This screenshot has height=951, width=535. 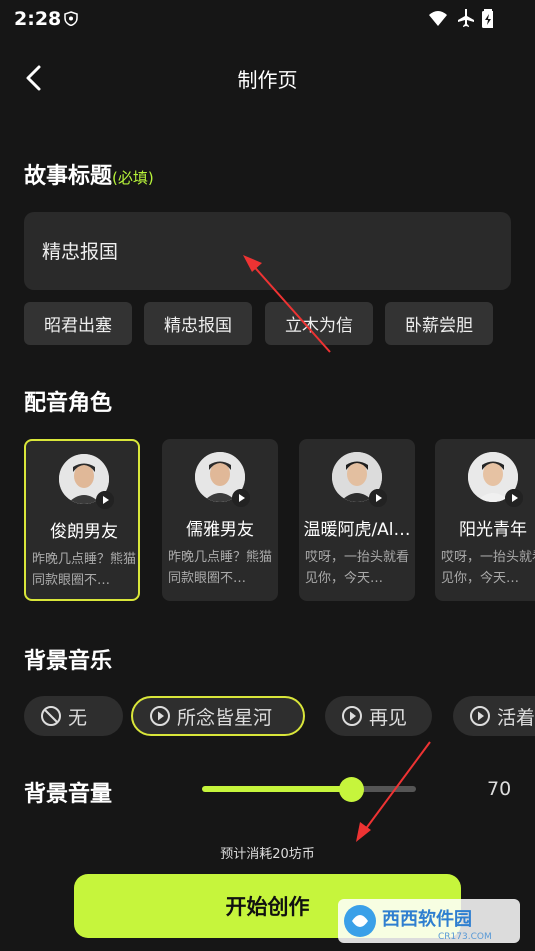 What do you see at coordinates (133, 178) in the screenshot?
I see `required-note: (必填)` at bounding box center [133, 178].